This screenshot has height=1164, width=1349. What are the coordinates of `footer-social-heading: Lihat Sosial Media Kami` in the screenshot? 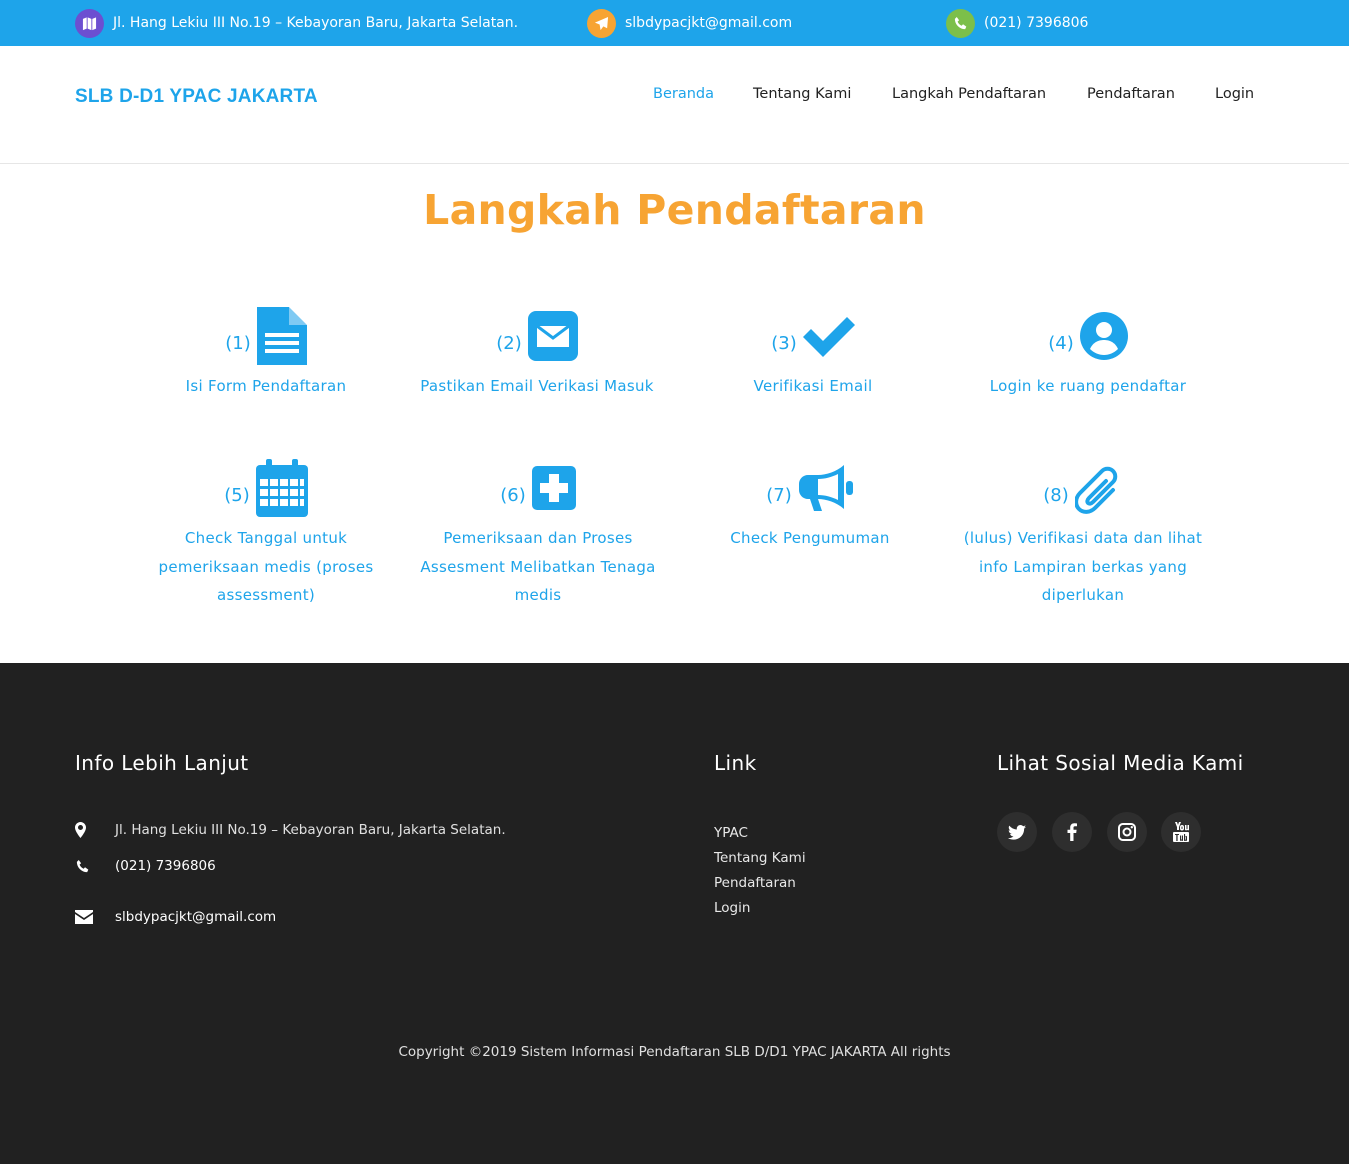 It's located at (1120, 763).